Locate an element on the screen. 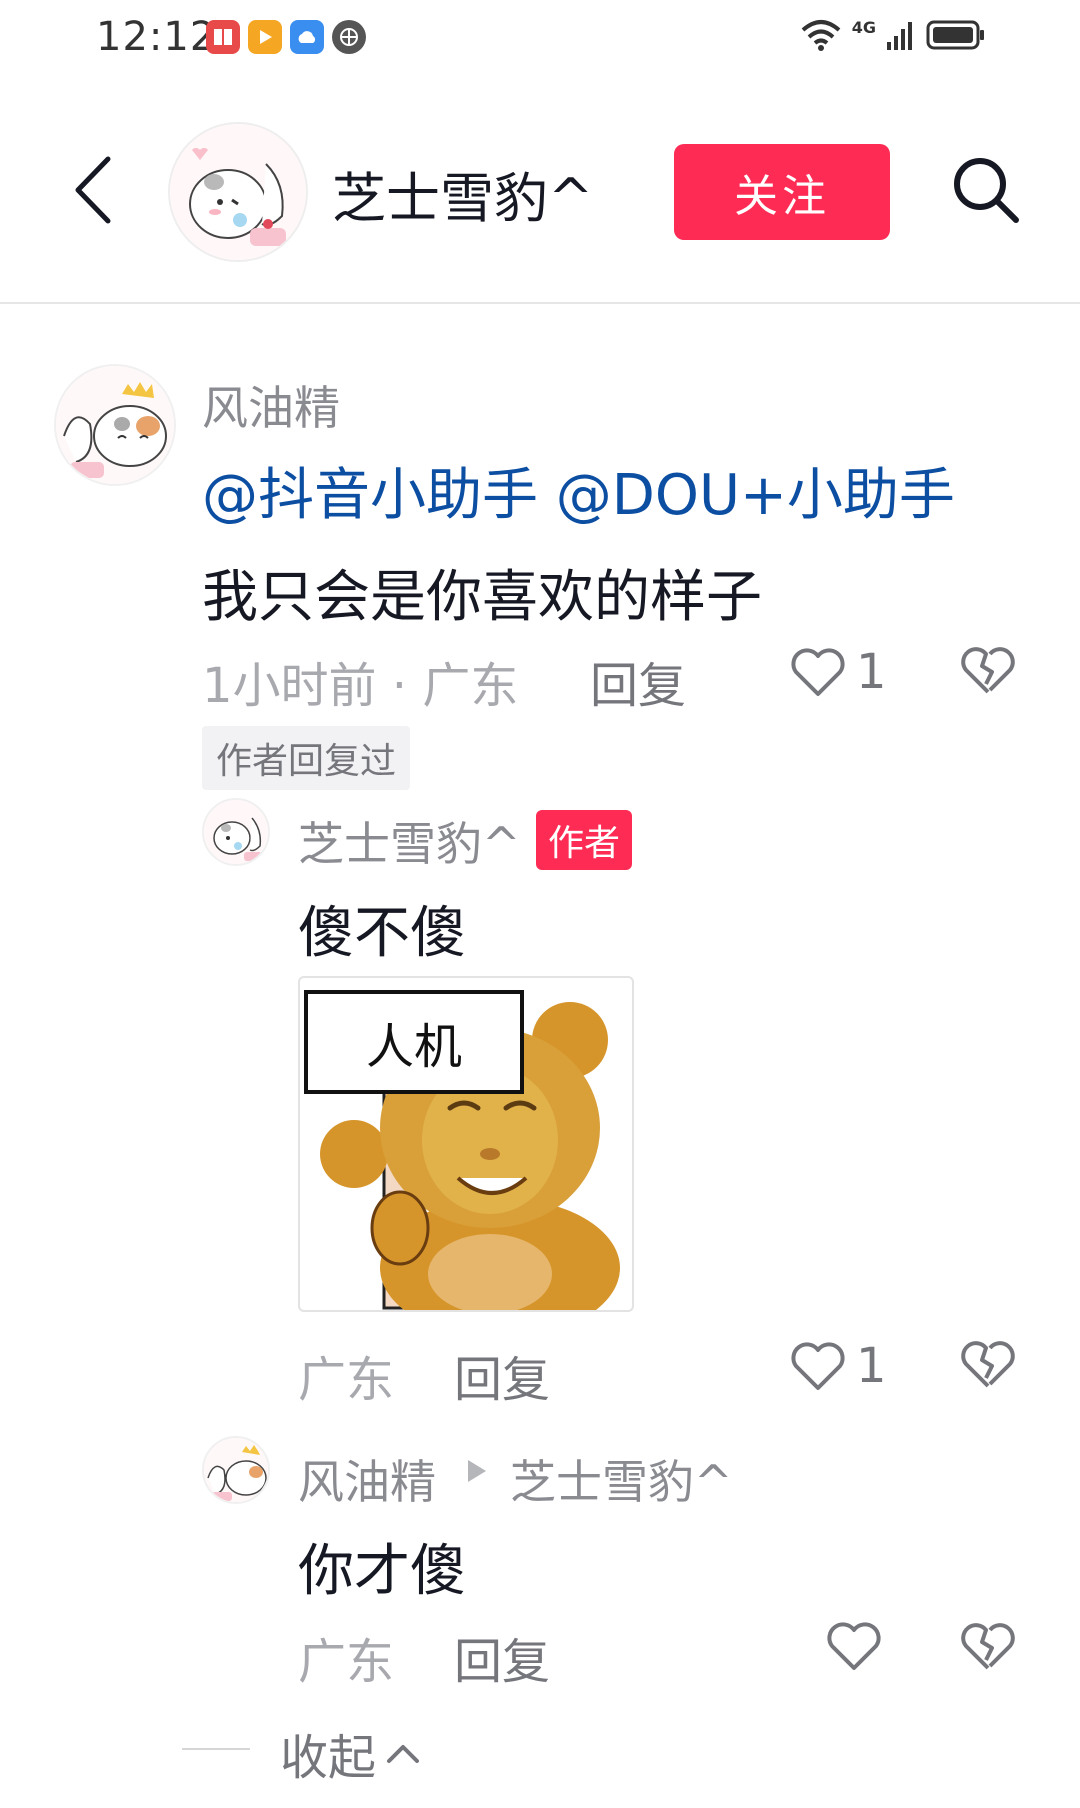 The width and height of the screenshot is (1080, 1808). like-button is located at coordinates (854, 1646).